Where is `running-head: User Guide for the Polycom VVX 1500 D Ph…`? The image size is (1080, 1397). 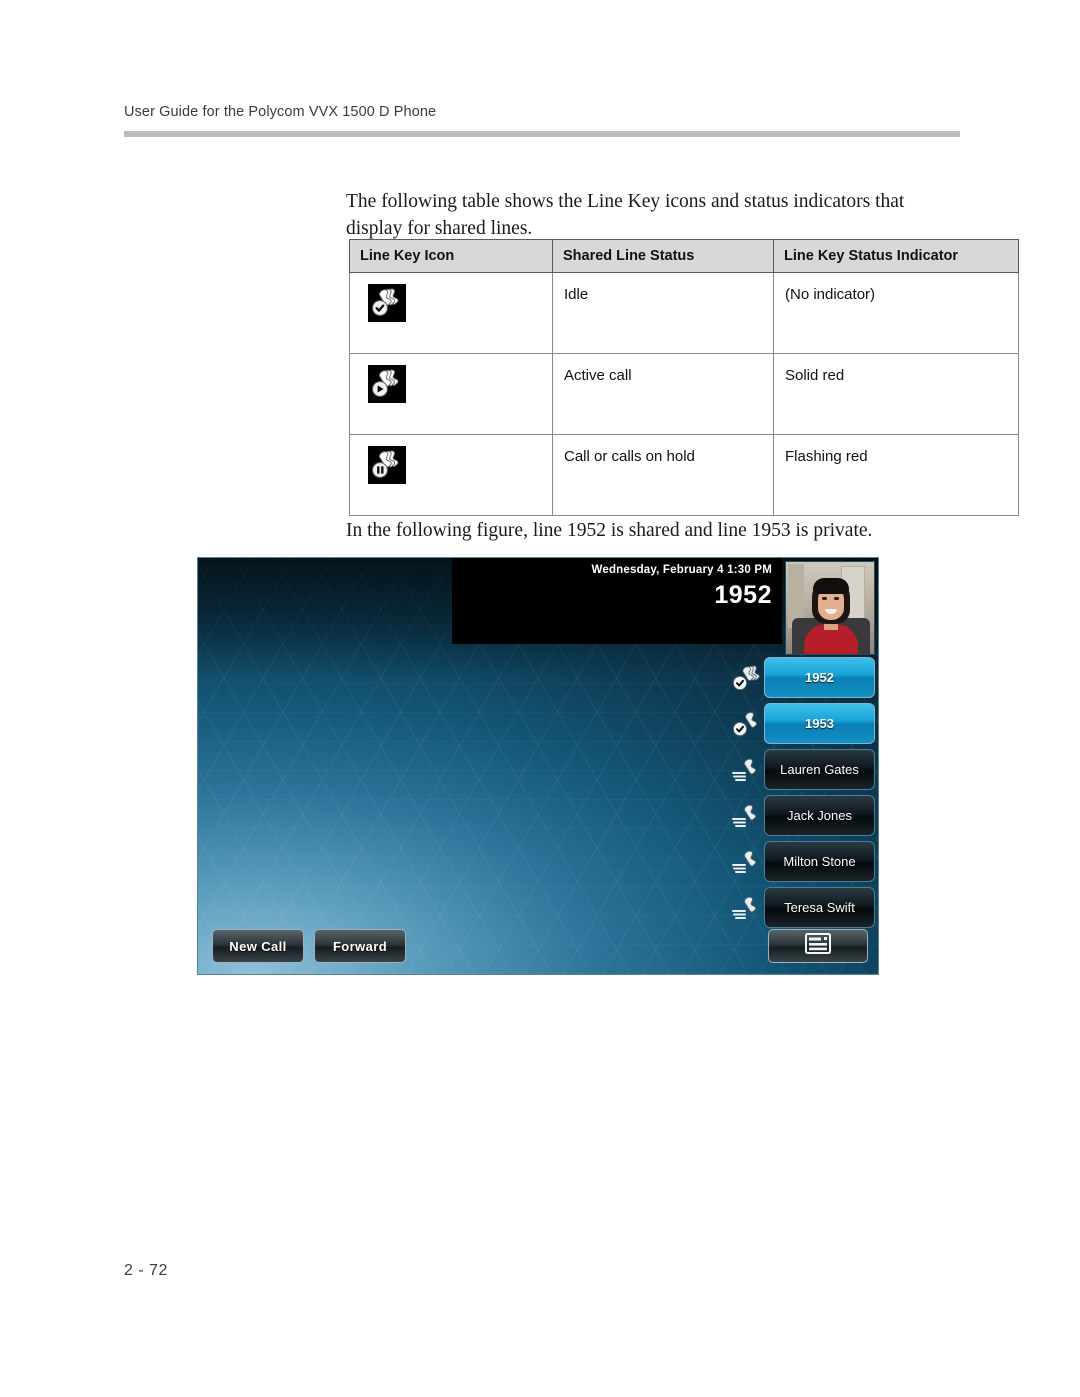 running-head: User Guide for the Polycom VVX 1500 D Ph… is located at coordinates (280, 112).